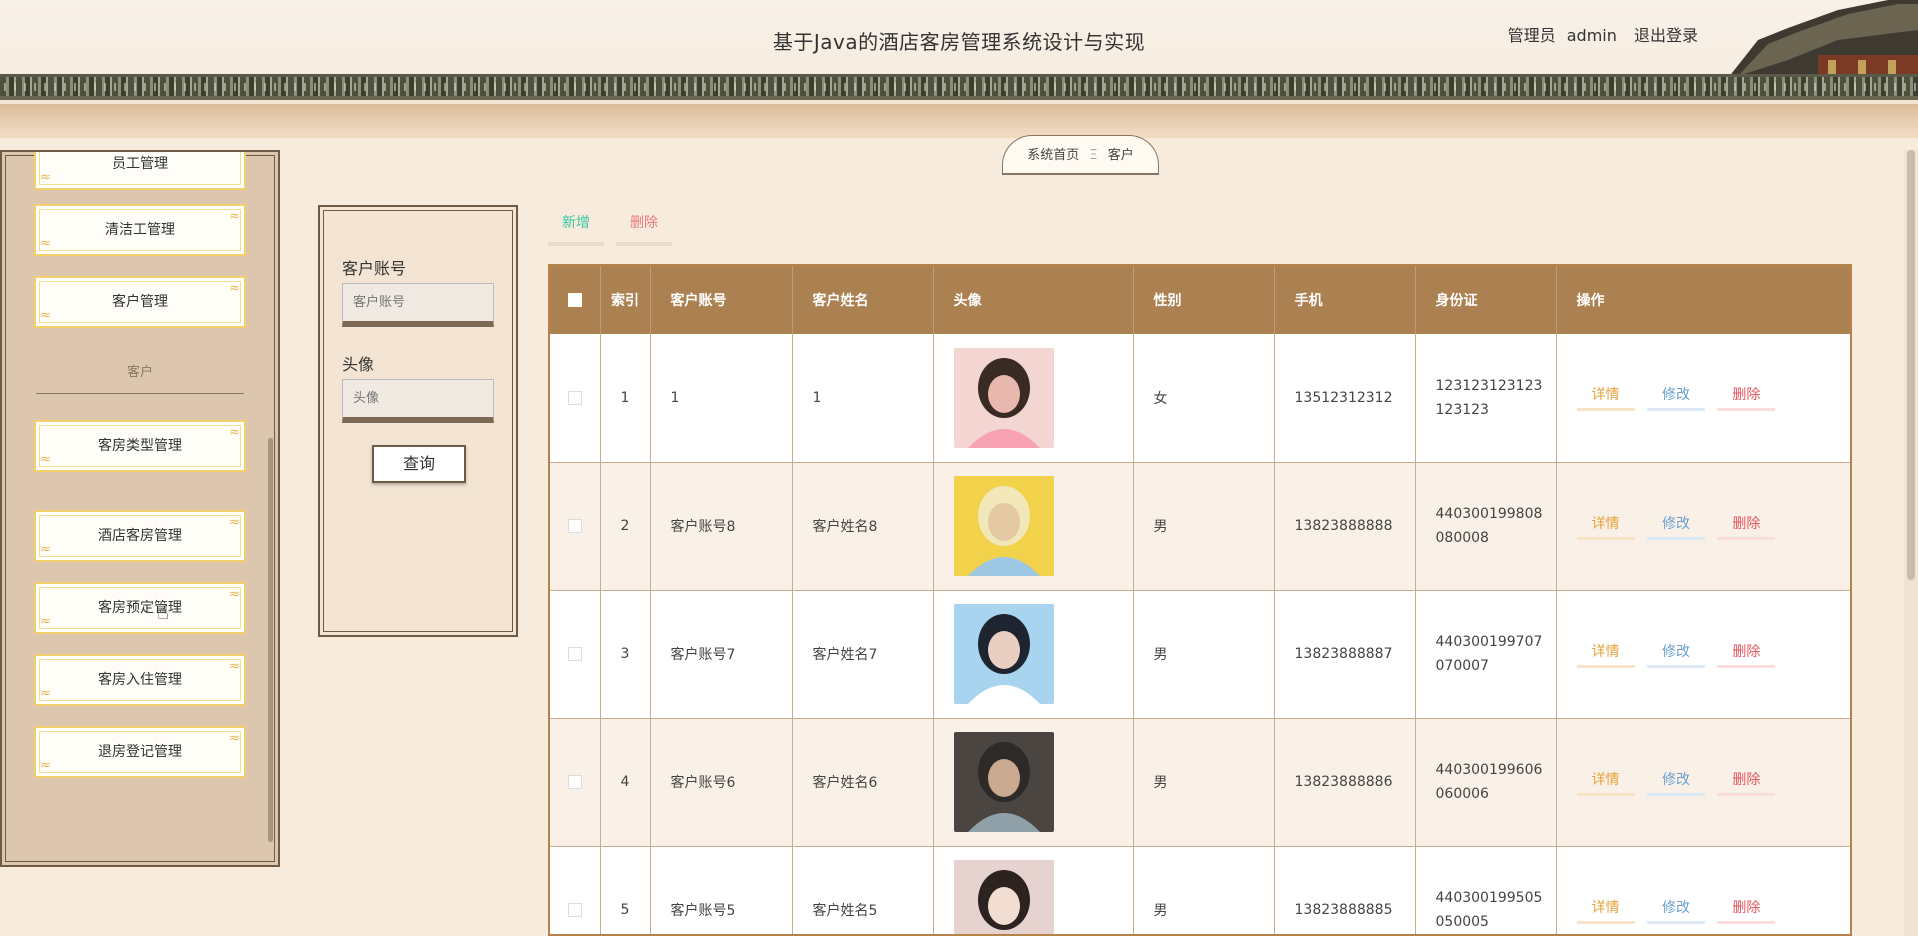 This screenshot has width=1918, height=936. Describe the element at coordinates (1489, 526) in the screenshot. I see `idcard-text: 440300199808080008` at that location.